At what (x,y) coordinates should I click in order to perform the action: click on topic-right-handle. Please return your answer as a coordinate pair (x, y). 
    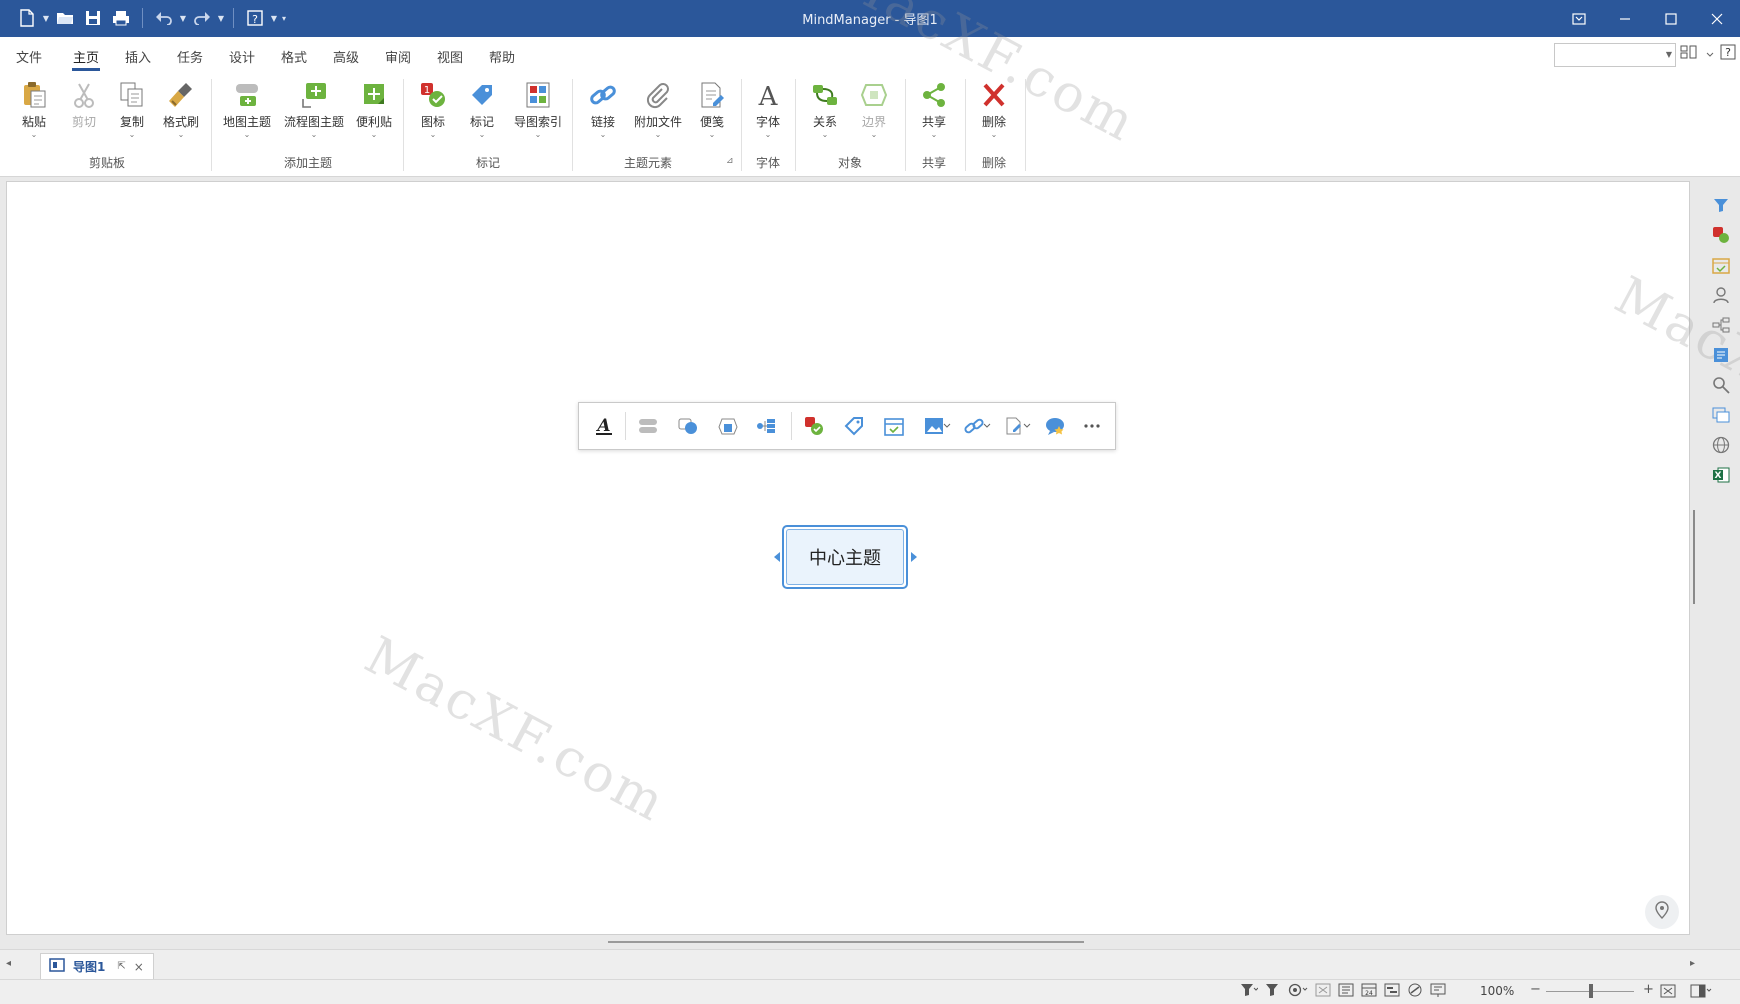
    Looking at the image, I should click on (914, 557).